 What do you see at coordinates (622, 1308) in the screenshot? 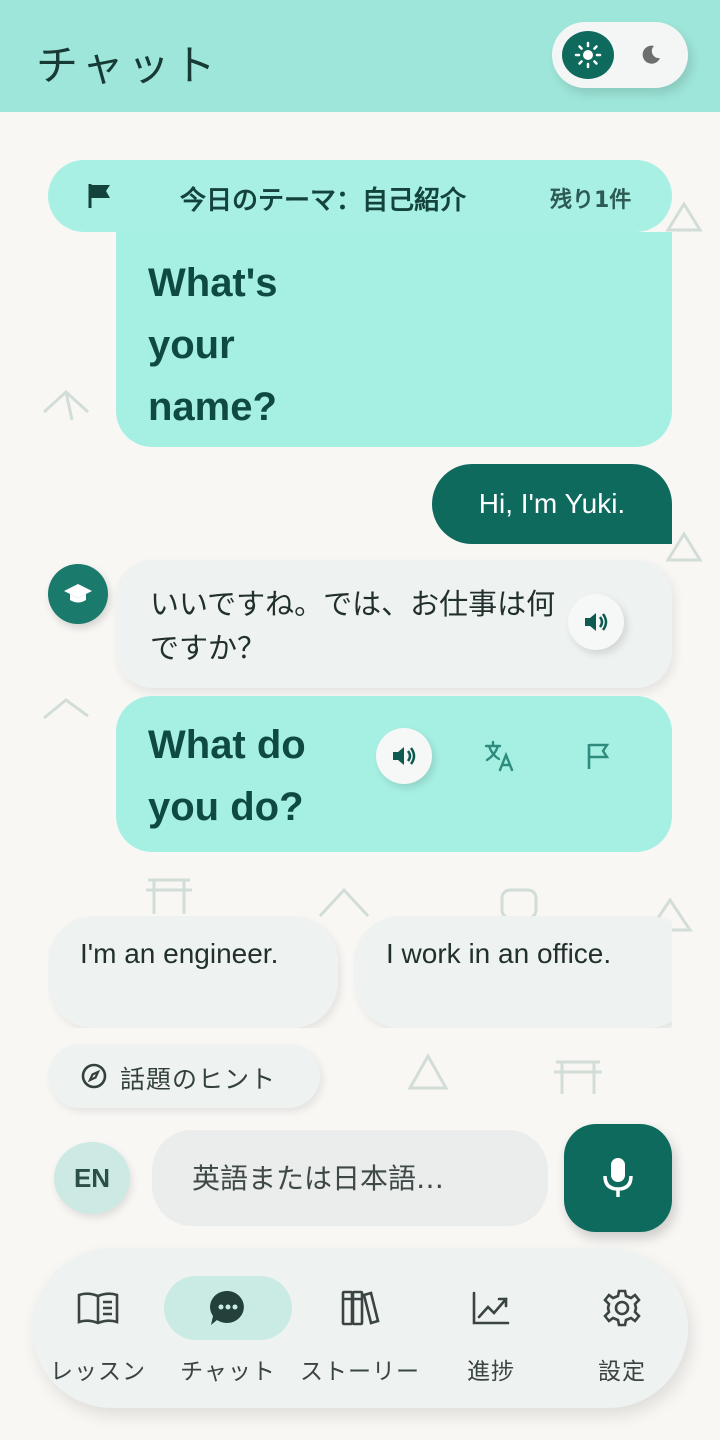
I see `gear-icon` at bounding box center [622, 1308].